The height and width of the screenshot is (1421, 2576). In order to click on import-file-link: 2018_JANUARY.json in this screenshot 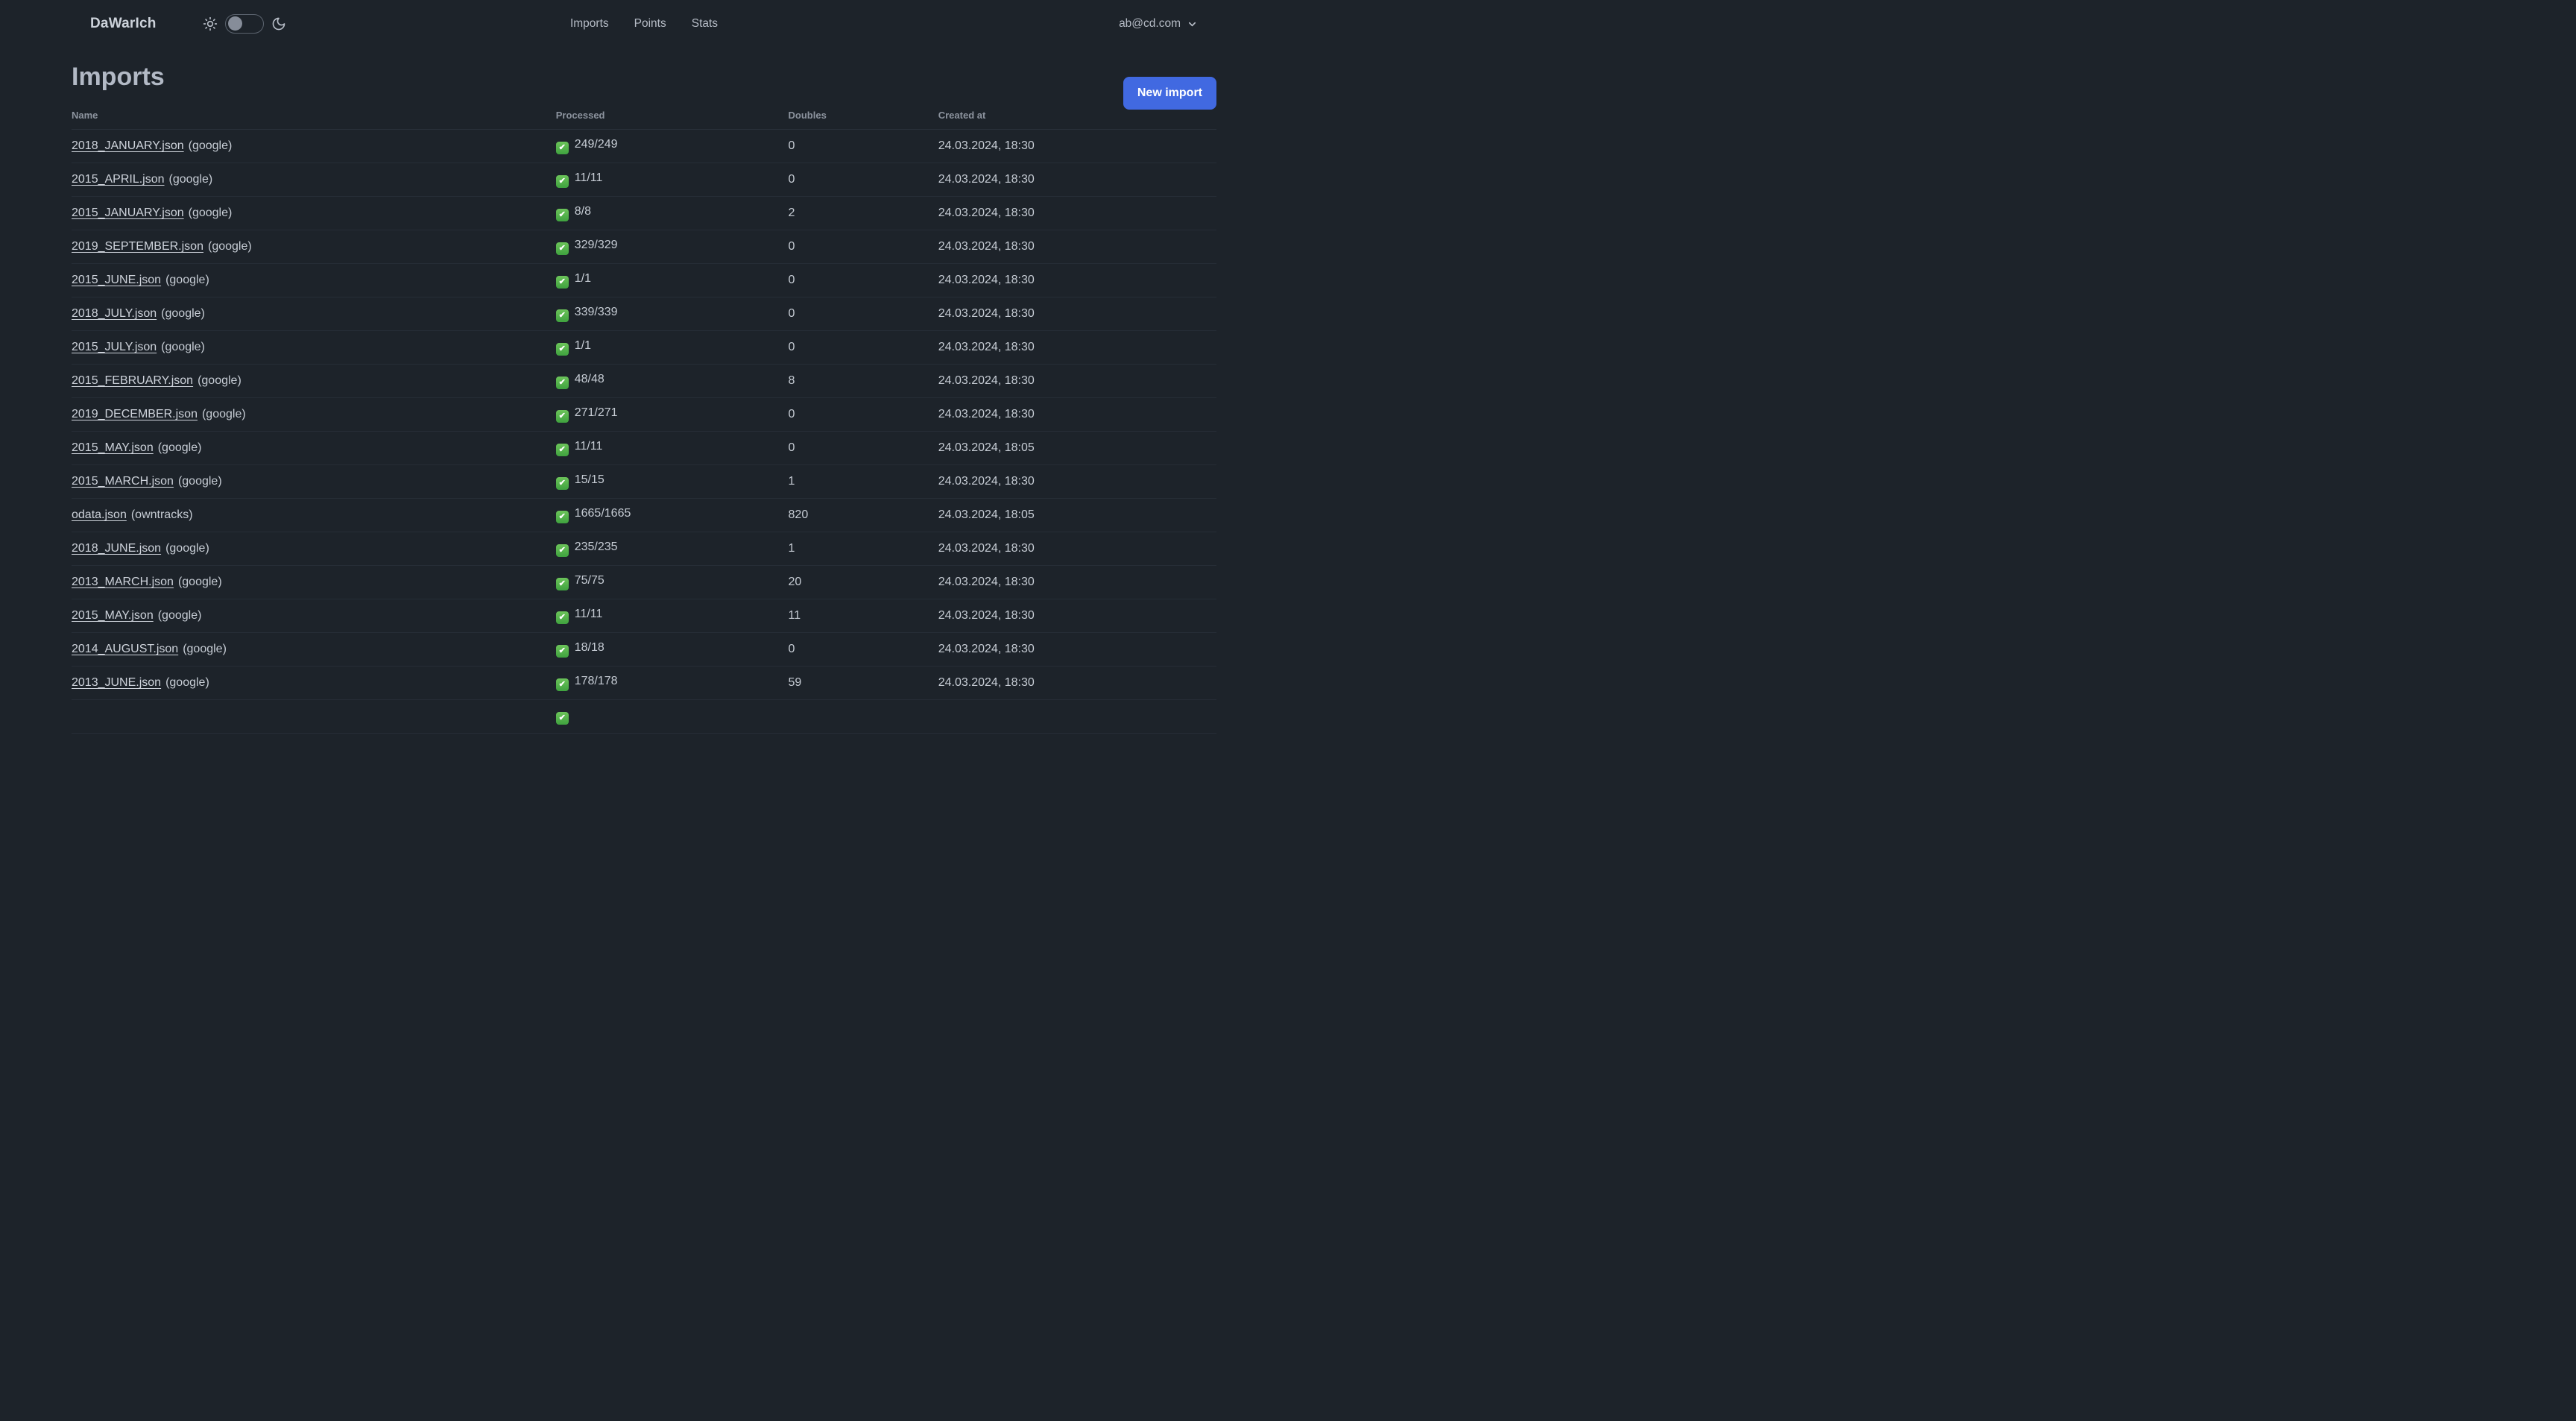, I will do `click(128, 145)`.